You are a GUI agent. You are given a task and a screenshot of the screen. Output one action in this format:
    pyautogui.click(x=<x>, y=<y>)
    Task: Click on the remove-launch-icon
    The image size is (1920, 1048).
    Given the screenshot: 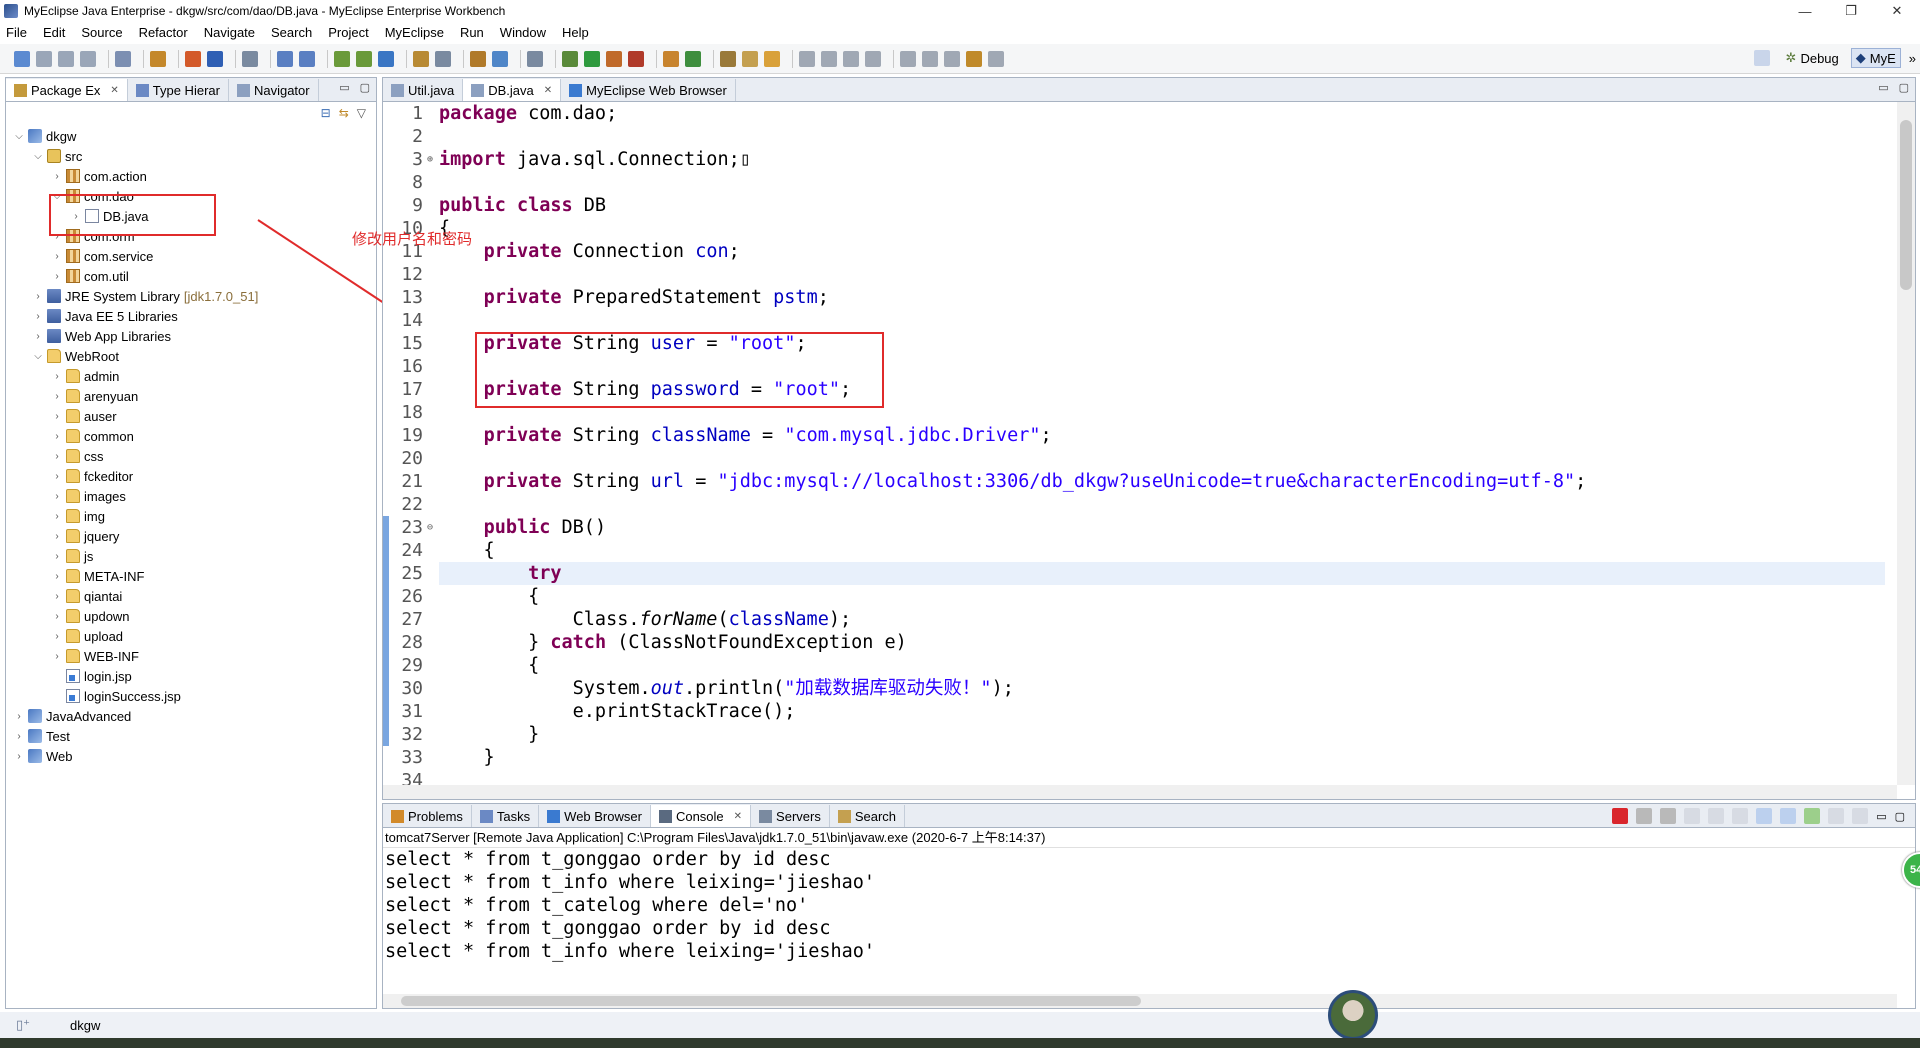 What is the action you would take?
    pyautogui.click(x=1644, y=816)
    